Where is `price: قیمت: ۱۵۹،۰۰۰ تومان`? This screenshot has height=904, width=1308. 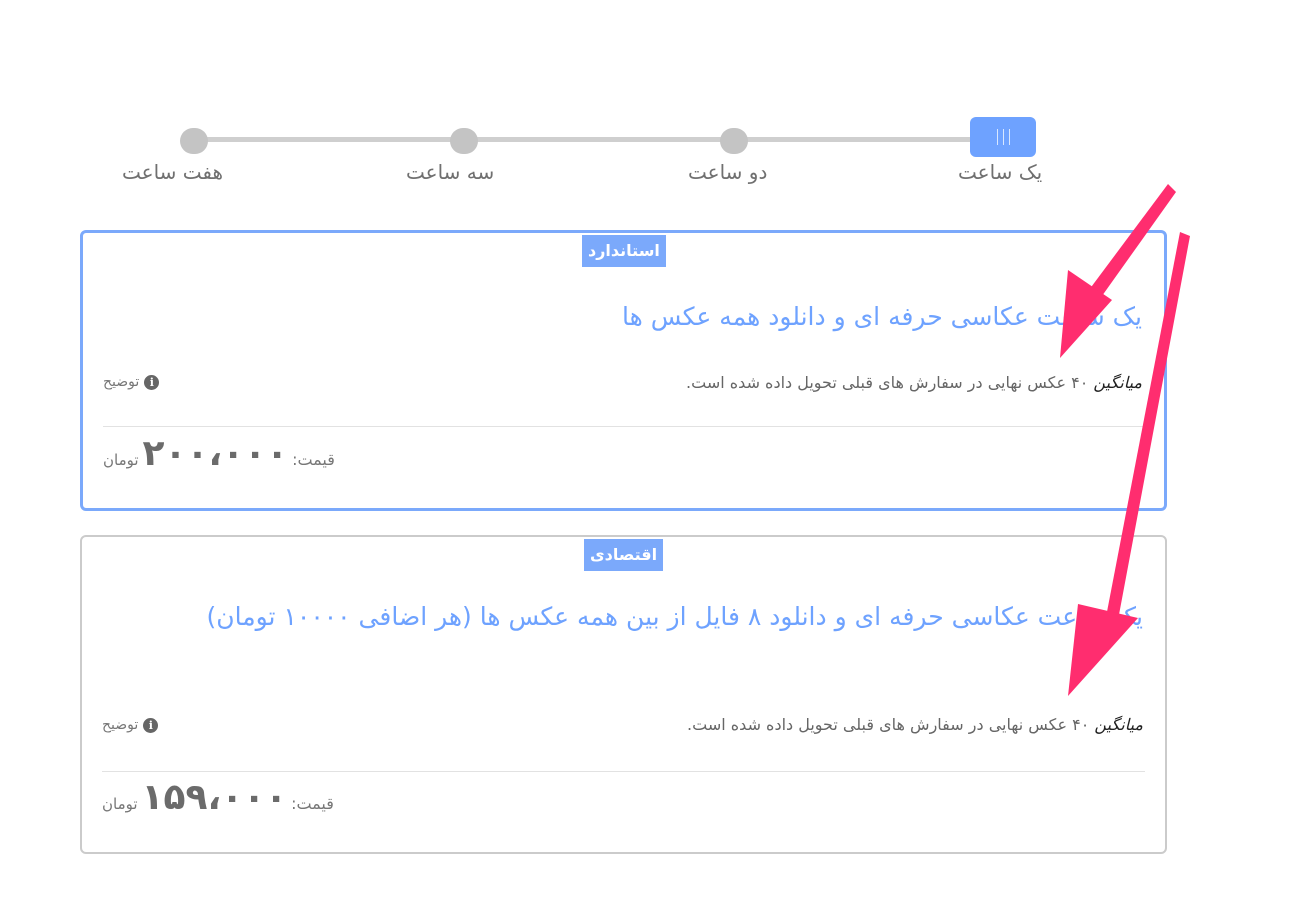
price: قیمت: ۱۵۹،۰۰۰ تومان is located at coordinates (218, 797).